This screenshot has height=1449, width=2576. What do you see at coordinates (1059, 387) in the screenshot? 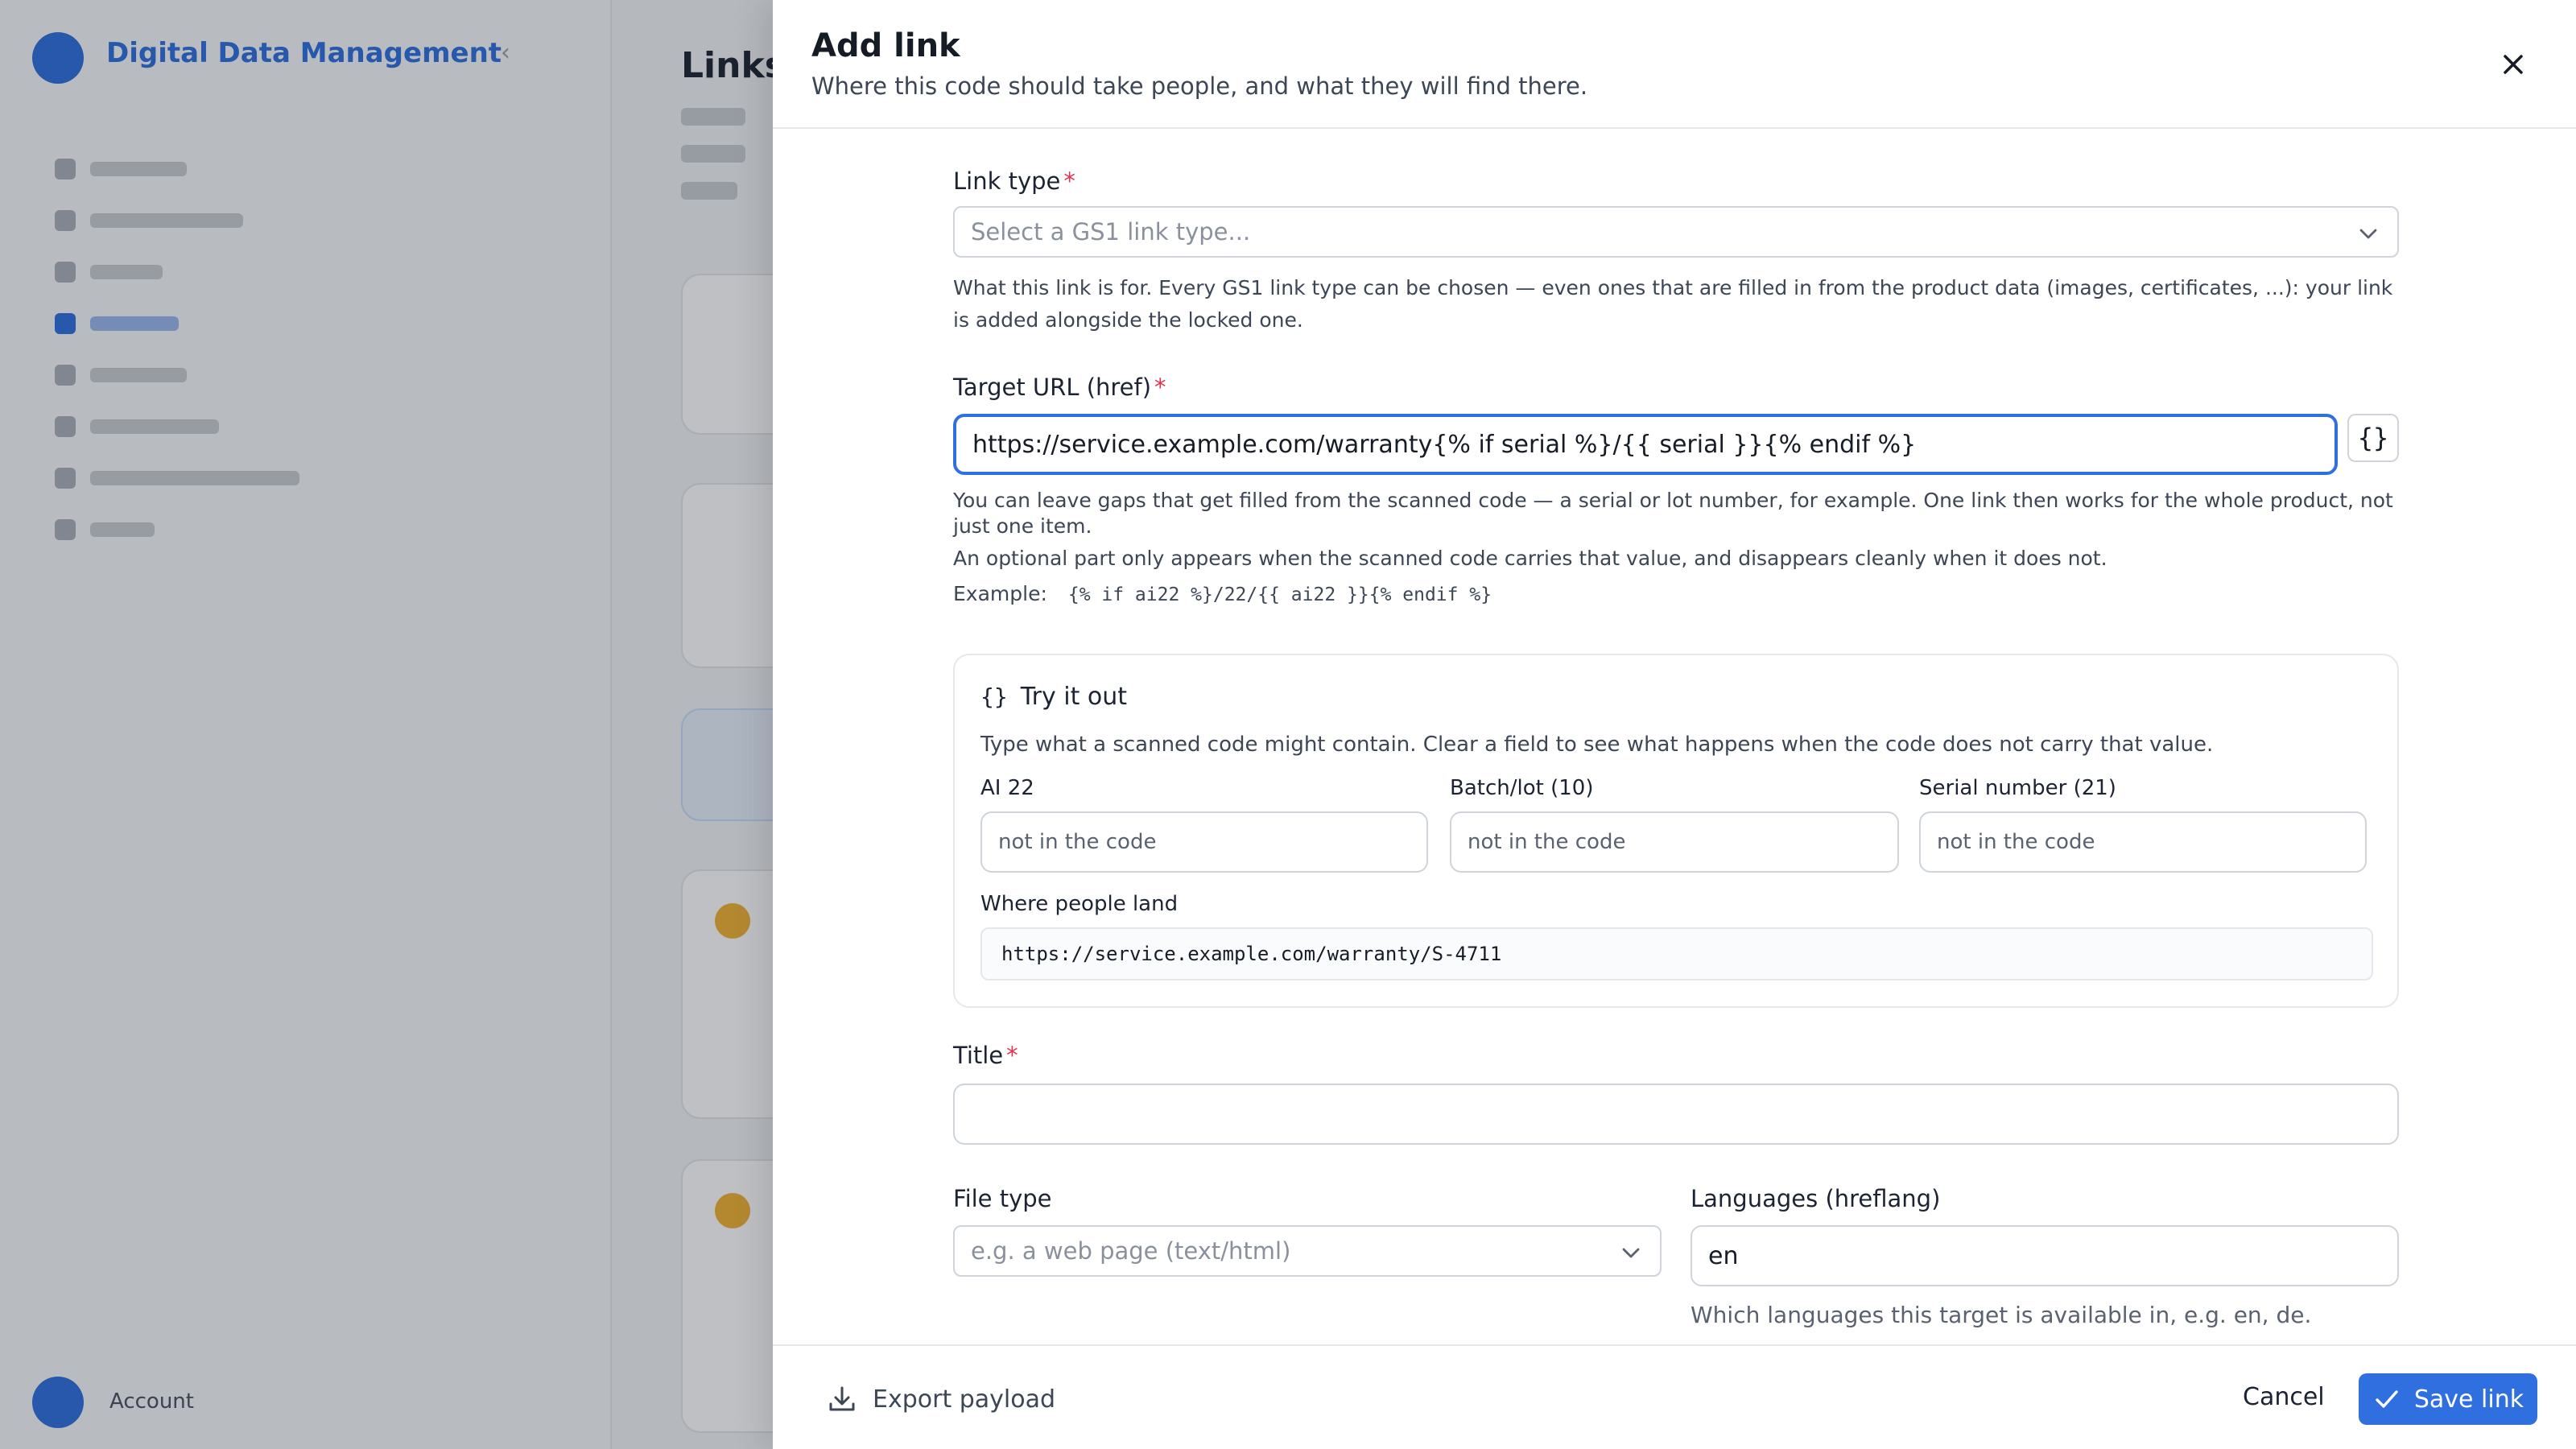
I see `target-url-label: Target URL (href) *` at bounding box center [1059, 387].